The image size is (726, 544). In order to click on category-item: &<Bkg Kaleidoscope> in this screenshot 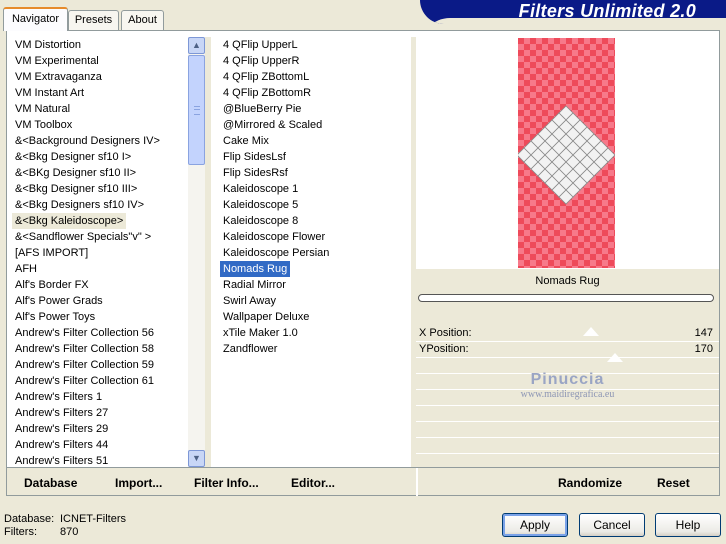, I will do `click(69, 221)`.